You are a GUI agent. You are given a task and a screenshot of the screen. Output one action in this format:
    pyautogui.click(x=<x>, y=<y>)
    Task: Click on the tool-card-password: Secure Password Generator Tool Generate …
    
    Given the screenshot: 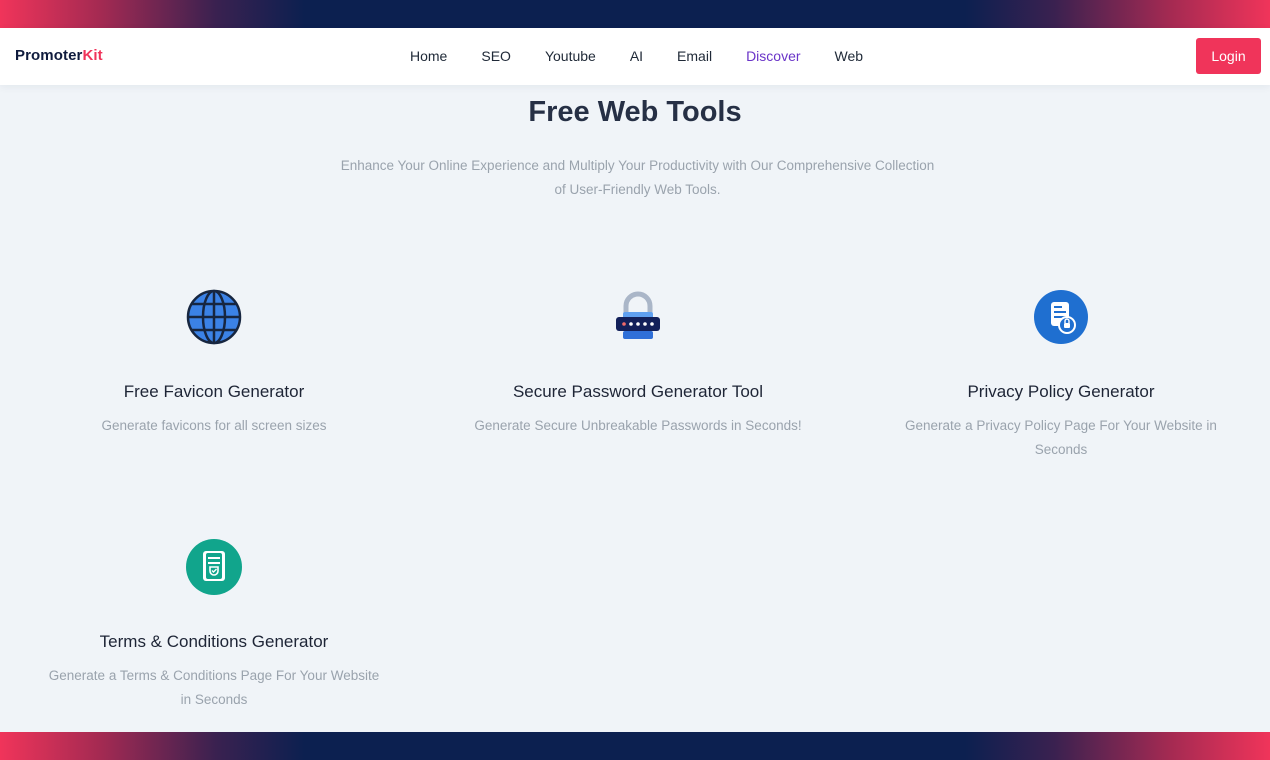 What is the action you would take?
    pyautogui.click(x=638, y=363)
    